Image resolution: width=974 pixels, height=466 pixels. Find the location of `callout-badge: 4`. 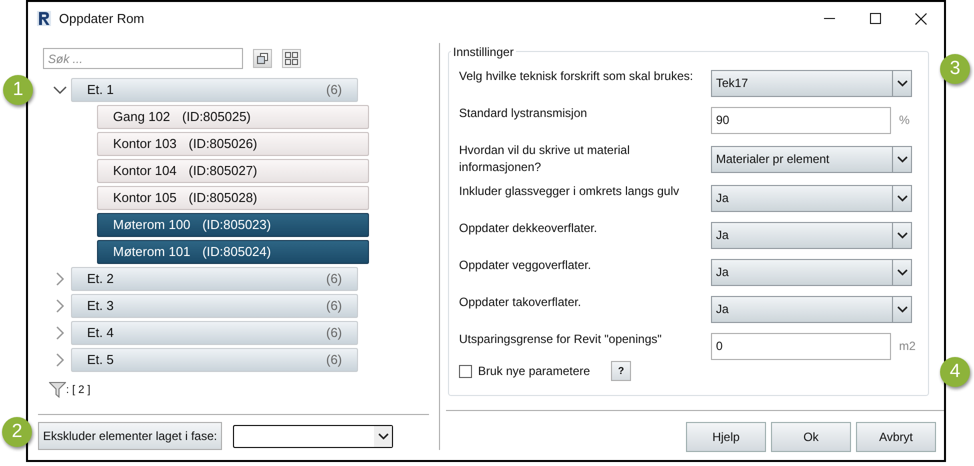

callout-badge: 4 is located at coordinates (955, 372).